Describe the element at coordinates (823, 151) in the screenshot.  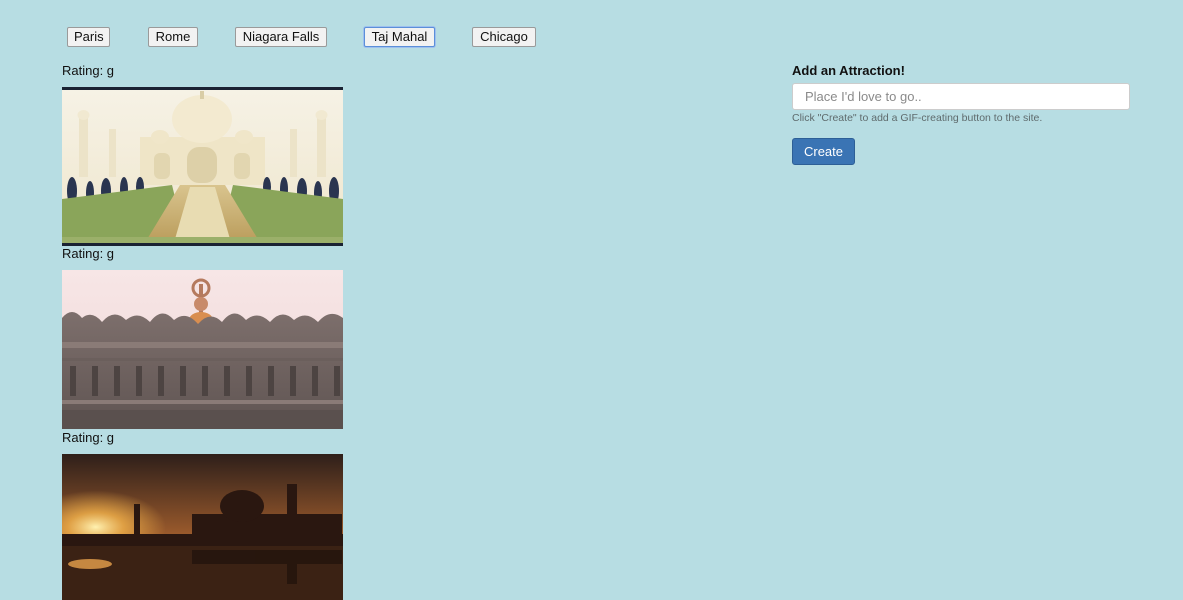
I see `create-button: Create` at that location.